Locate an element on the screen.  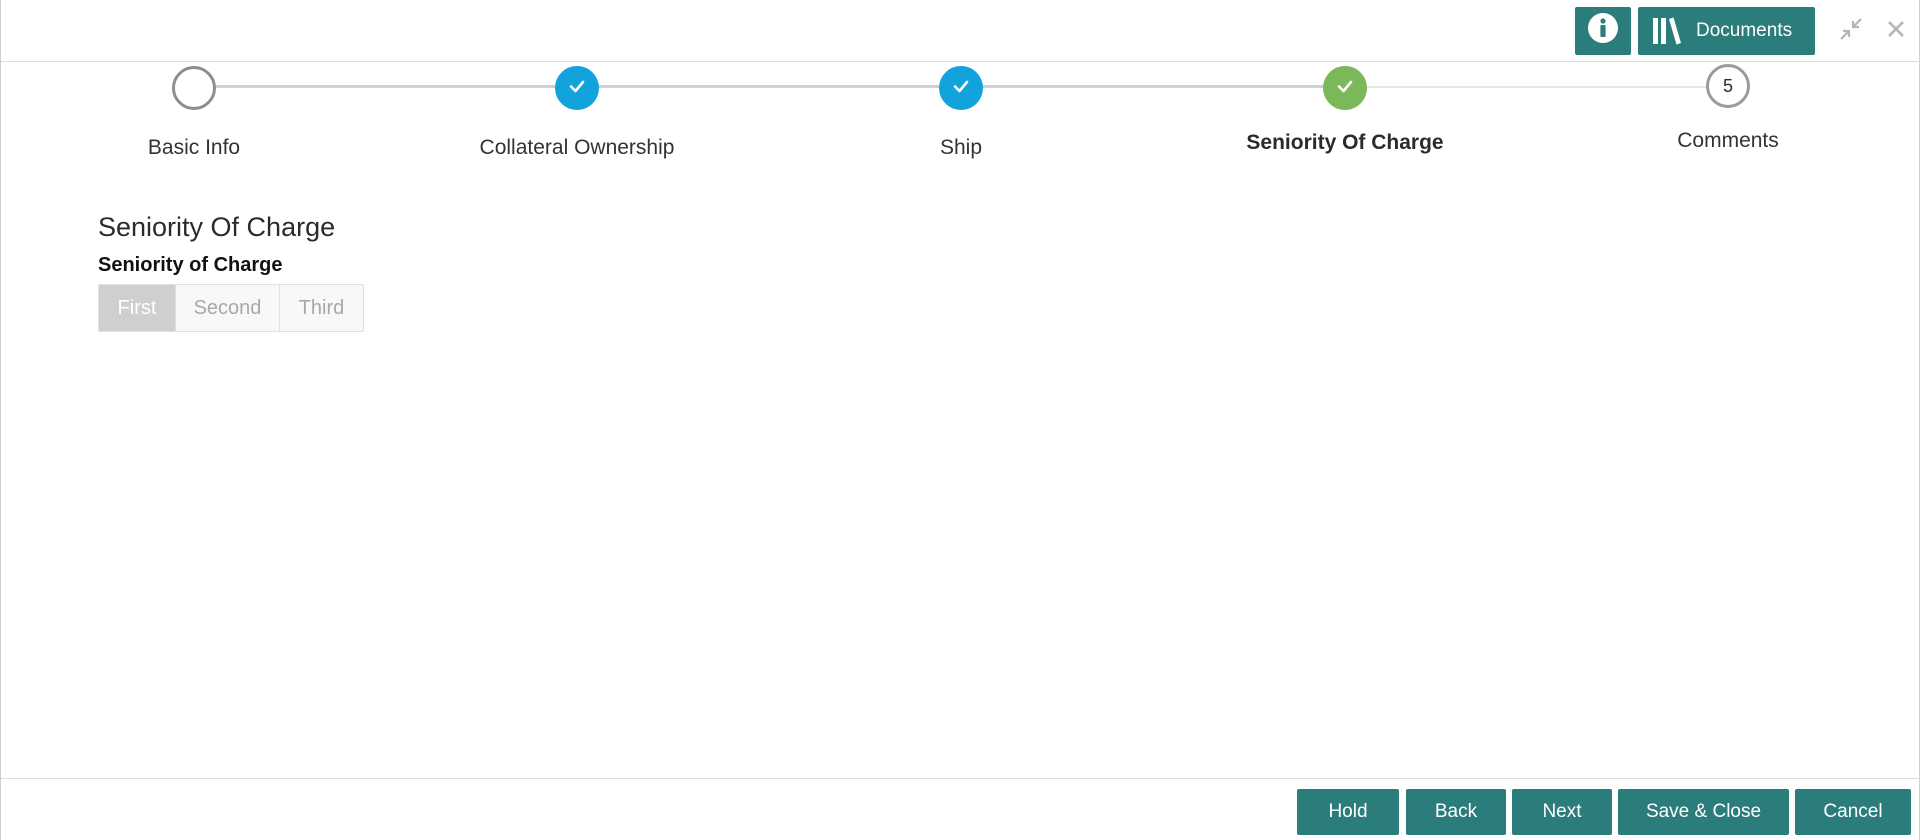
top-header: Documents is located at coordinates (960, 31).